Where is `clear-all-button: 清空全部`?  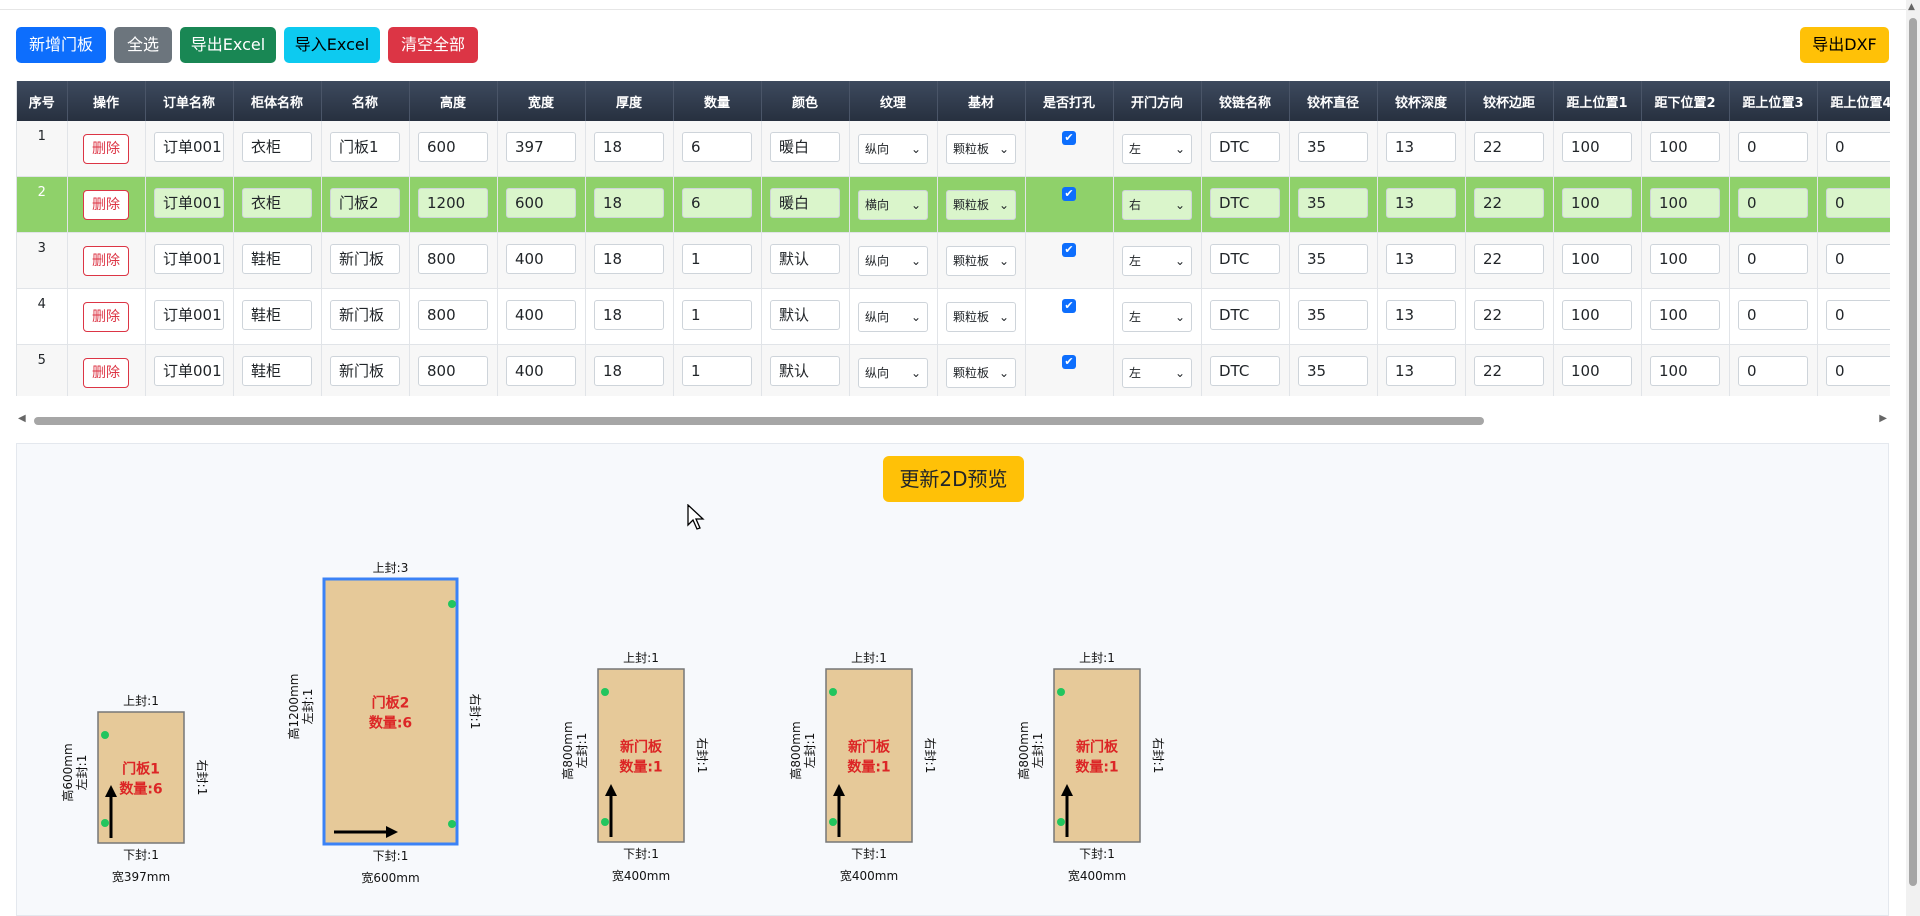
clear-all-button: 清空全部 is located at coordinates (433, 45).